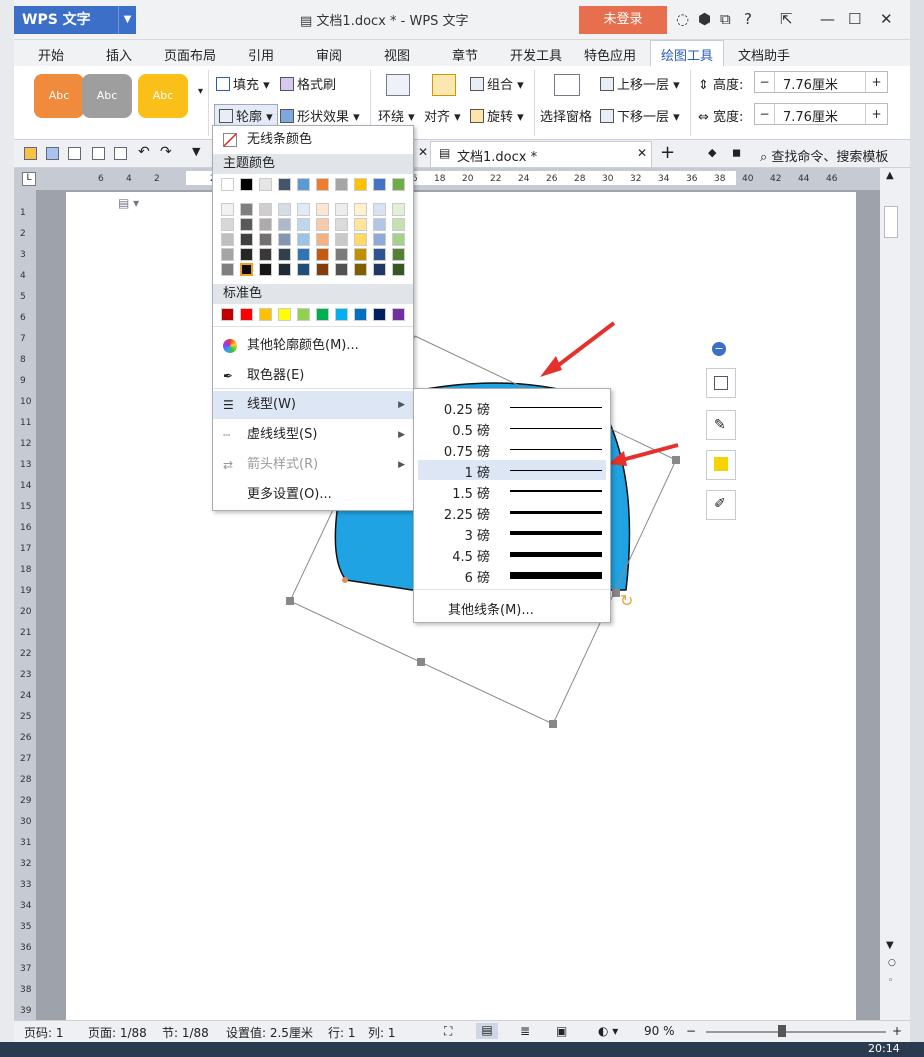 The height and width of the screenshot is (1057, 924). I want to click on edit-shape-button: ✎, so click(721, 425).